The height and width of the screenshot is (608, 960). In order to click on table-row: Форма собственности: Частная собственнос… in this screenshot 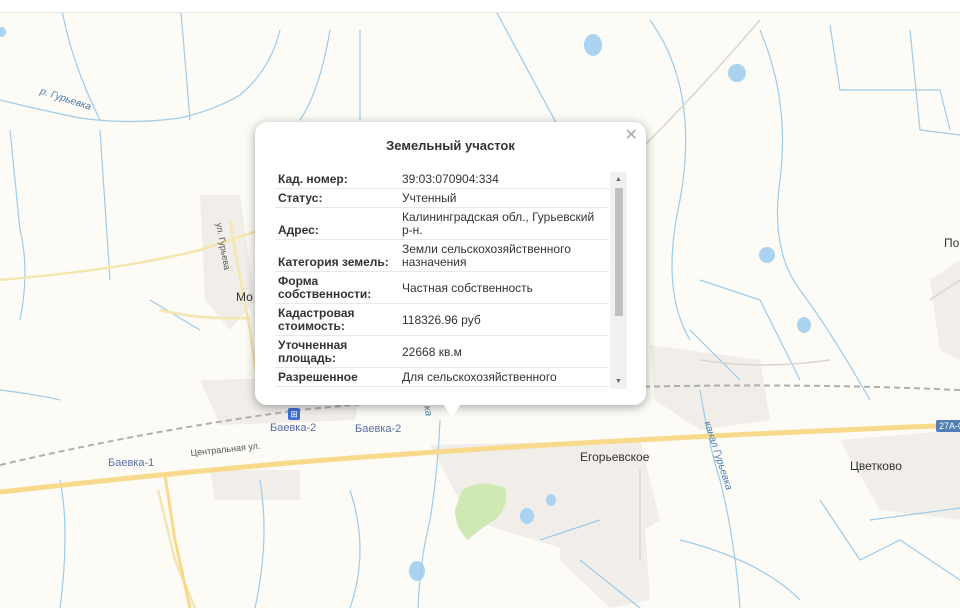, I will do `click(442, 288)`.